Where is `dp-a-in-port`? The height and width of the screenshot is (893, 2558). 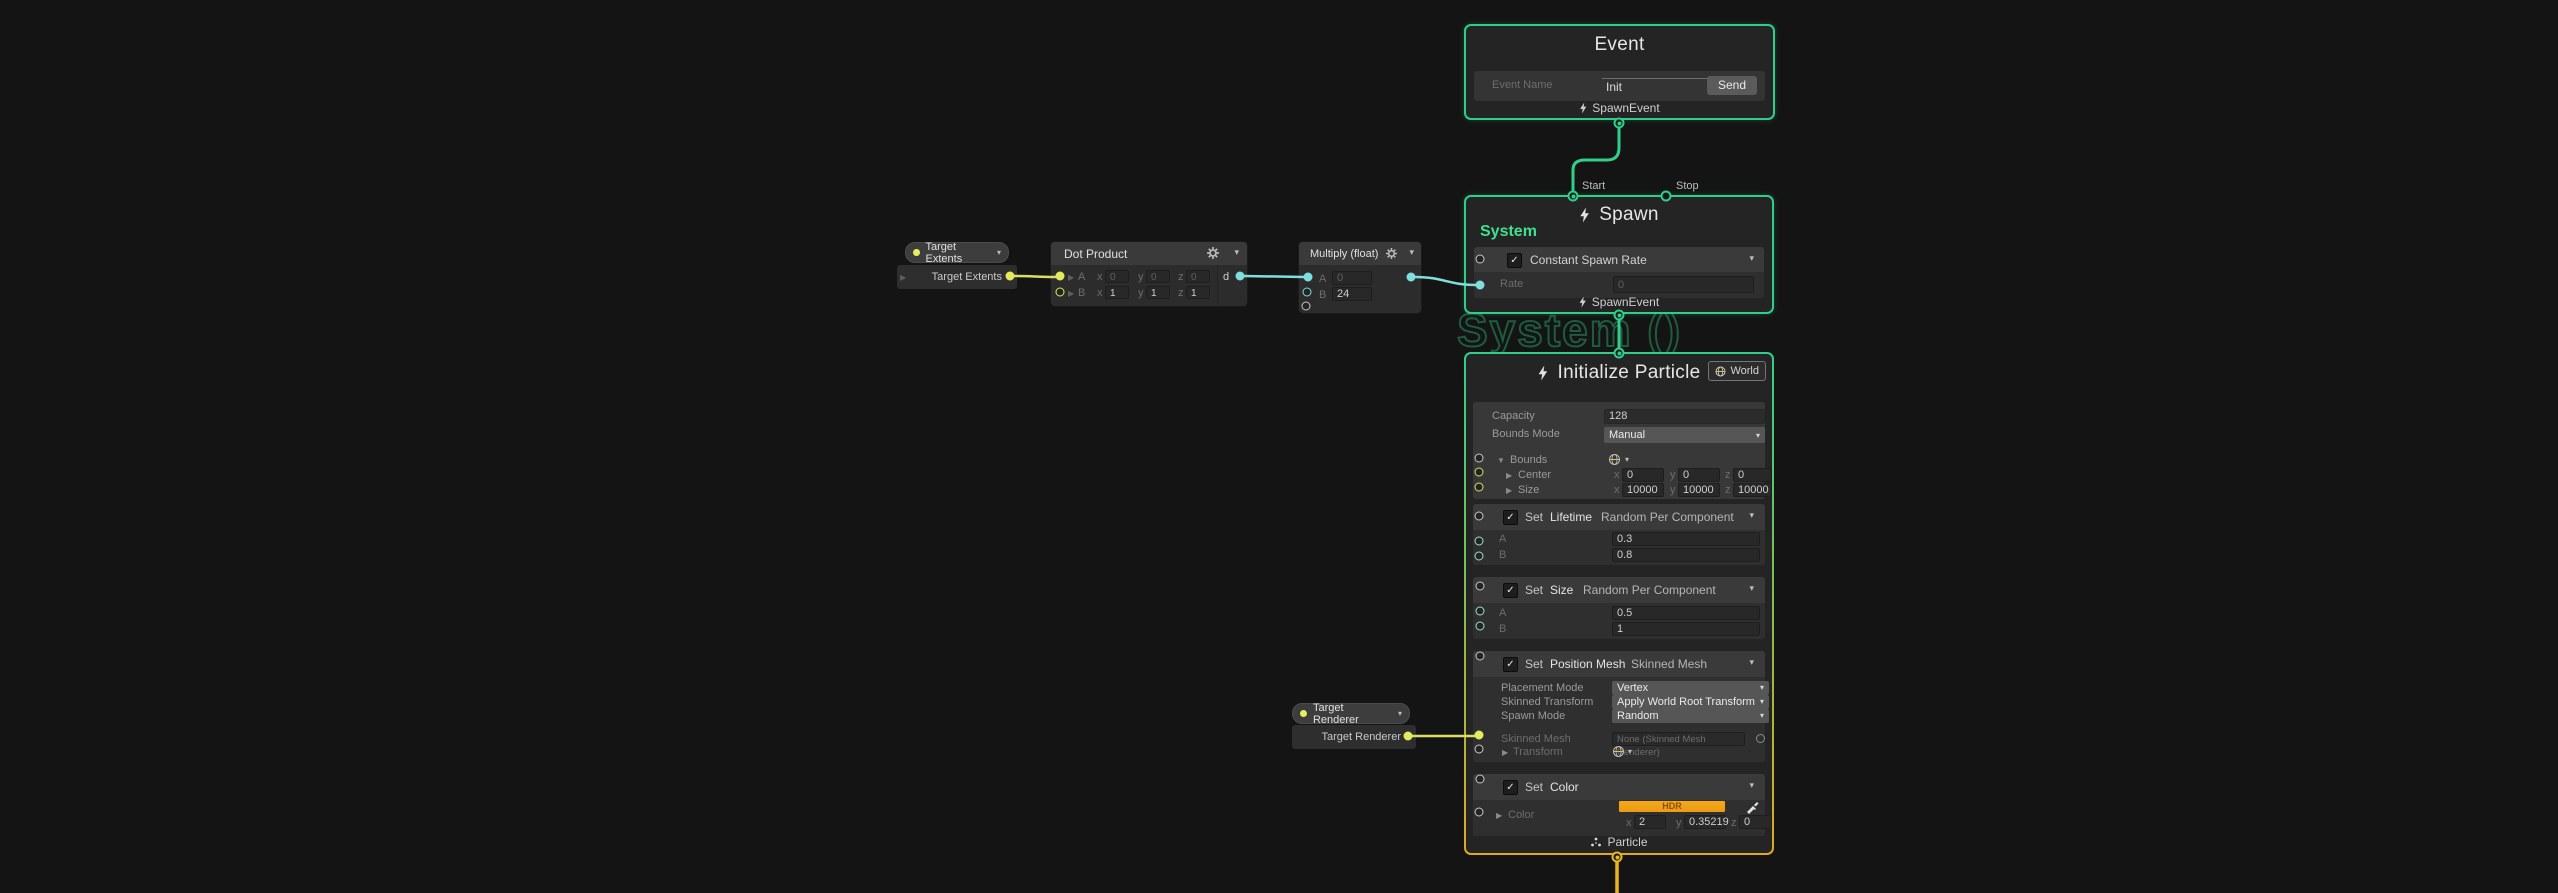 dp-a-in-port is located at coordinates (1060, 276).